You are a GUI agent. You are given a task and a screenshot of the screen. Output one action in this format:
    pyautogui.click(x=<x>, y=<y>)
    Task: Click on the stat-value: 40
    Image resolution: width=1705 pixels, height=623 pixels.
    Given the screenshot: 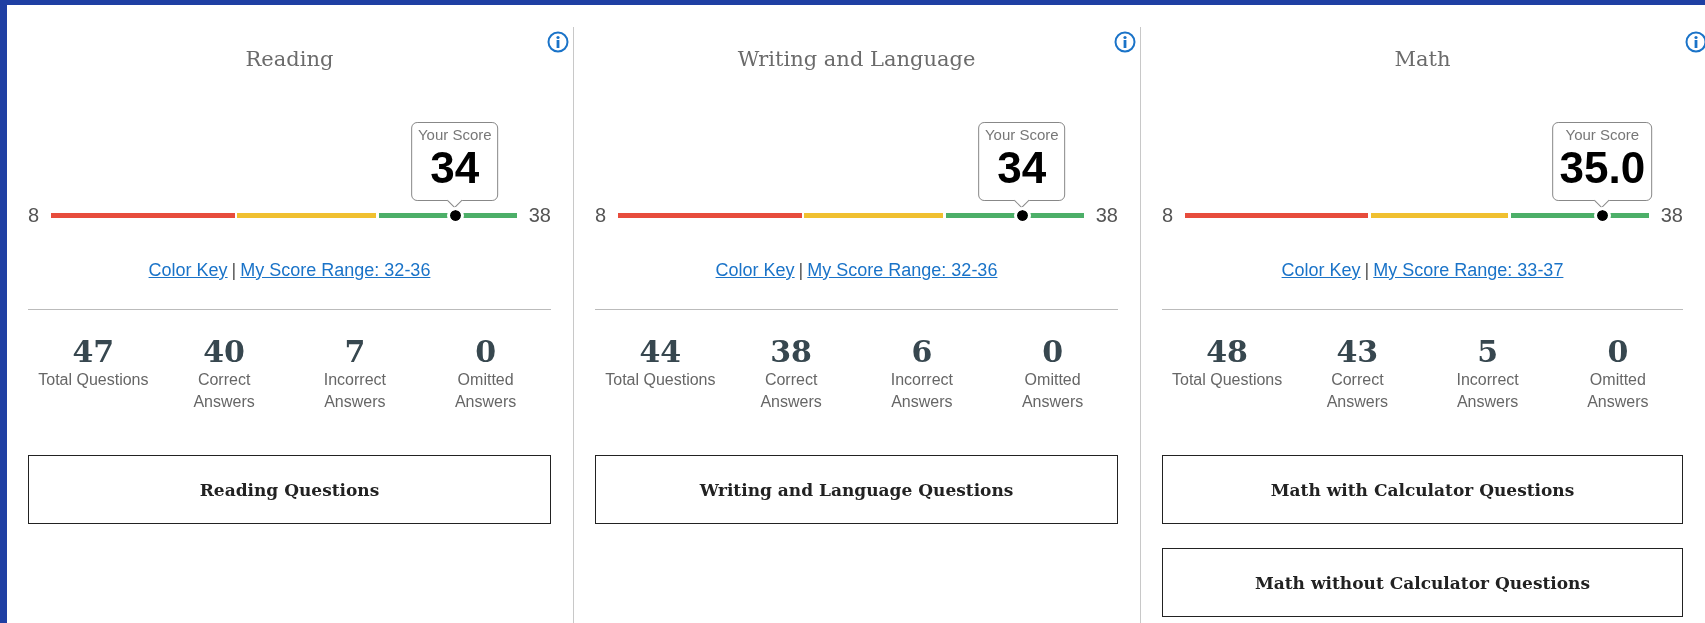 What is the action you would take?
    pyautogui.click(x=224, y=352)
    